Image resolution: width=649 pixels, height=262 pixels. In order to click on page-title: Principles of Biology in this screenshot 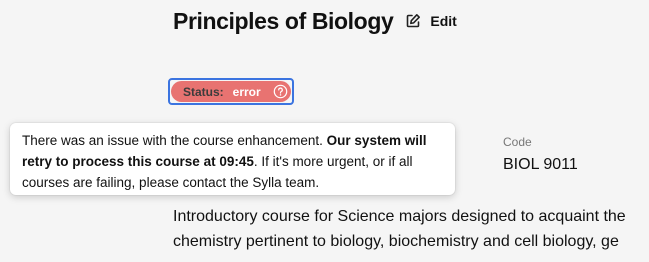, I will do `click(283, 20)`.